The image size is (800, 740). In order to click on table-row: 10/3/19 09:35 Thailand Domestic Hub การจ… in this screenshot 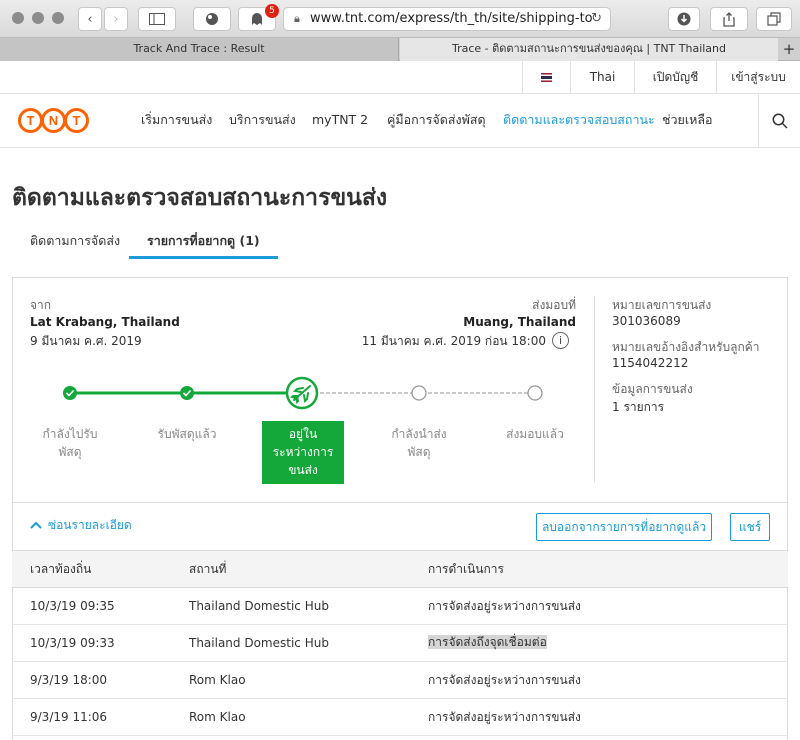, I will do `click(400, 606)`.